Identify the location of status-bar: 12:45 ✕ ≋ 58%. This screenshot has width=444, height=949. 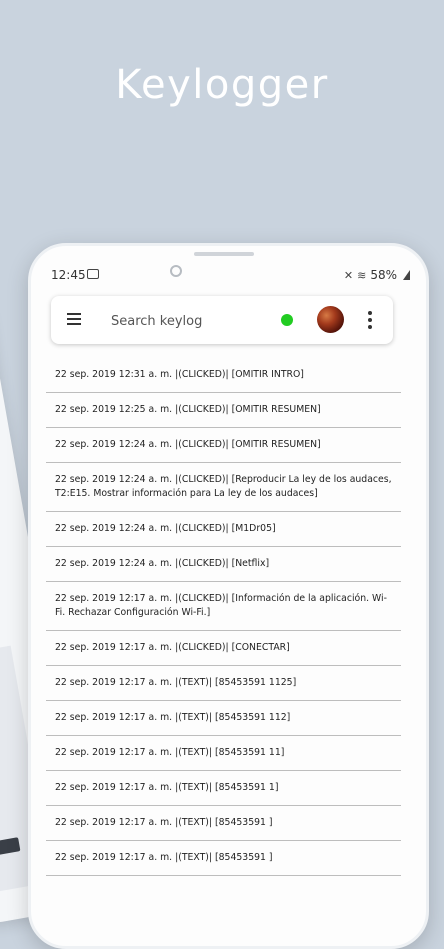
(227, 276).